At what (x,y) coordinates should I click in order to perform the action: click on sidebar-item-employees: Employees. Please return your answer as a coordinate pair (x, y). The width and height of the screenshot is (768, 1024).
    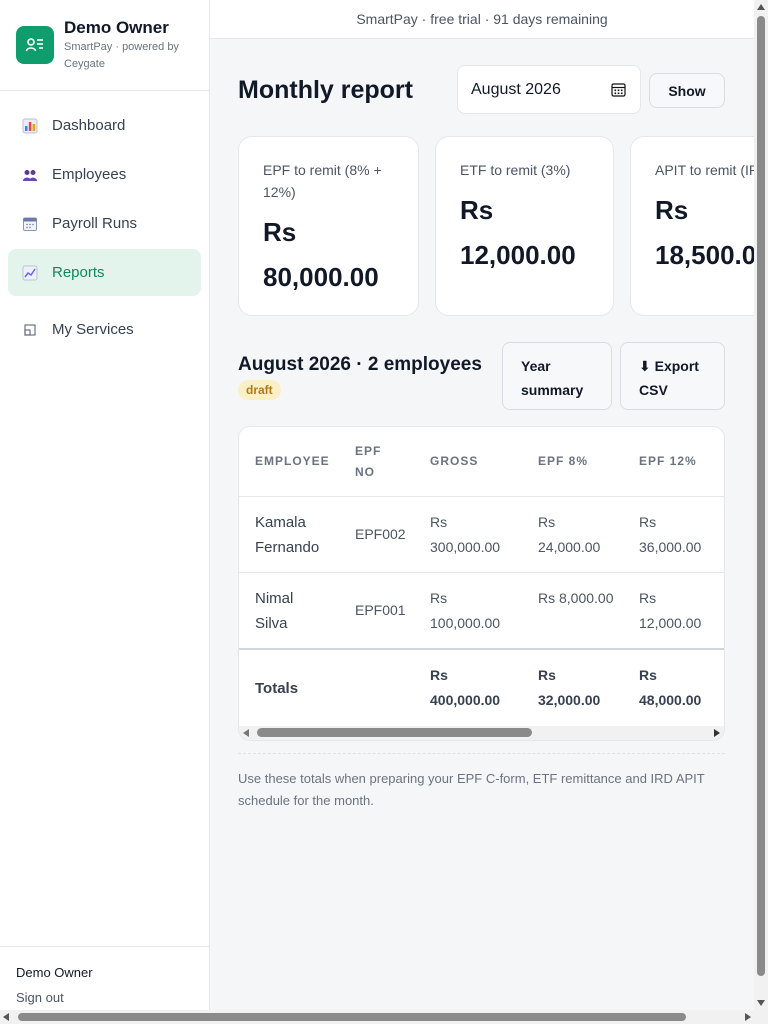
    Looking at the image, I should click on (104, 174).